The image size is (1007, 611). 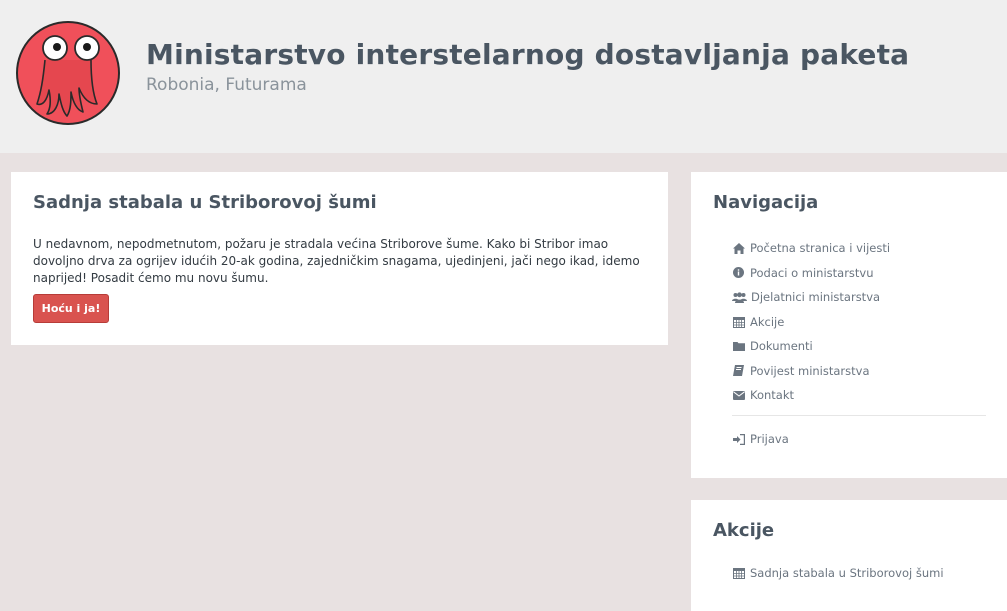 What do you see at coordinates (738, 439) in the screenshot?
I see `sign-in-icon` at bounding box center [738, 439].